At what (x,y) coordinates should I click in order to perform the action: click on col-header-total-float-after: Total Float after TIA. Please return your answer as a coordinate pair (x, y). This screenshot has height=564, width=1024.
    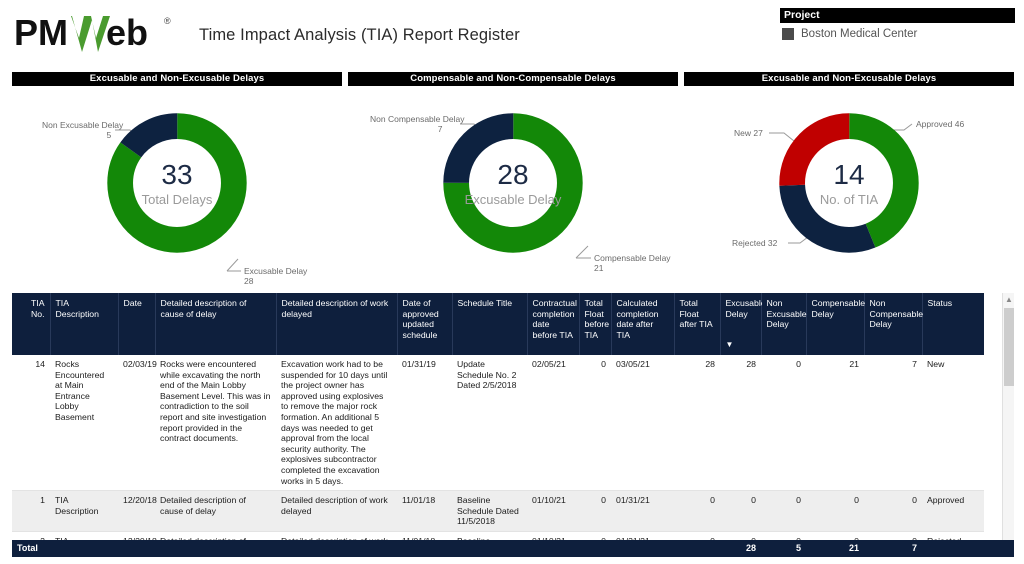
    Looking at the image, I should click on (697, 324).